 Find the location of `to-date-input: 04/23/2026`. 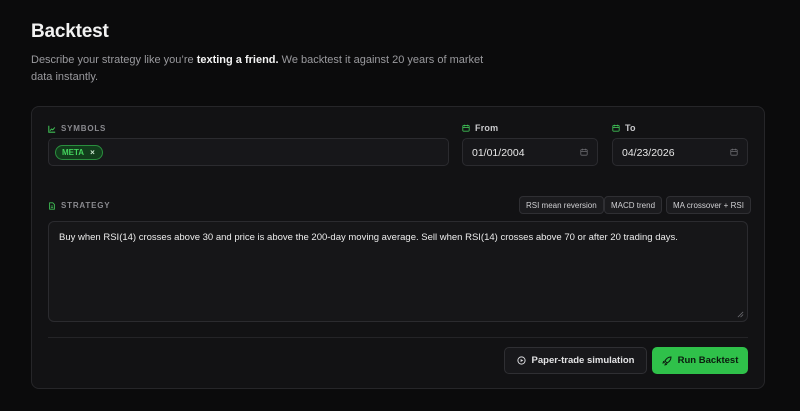

to-date-input: 04/23/2026 is located at coordinates (680, 152).